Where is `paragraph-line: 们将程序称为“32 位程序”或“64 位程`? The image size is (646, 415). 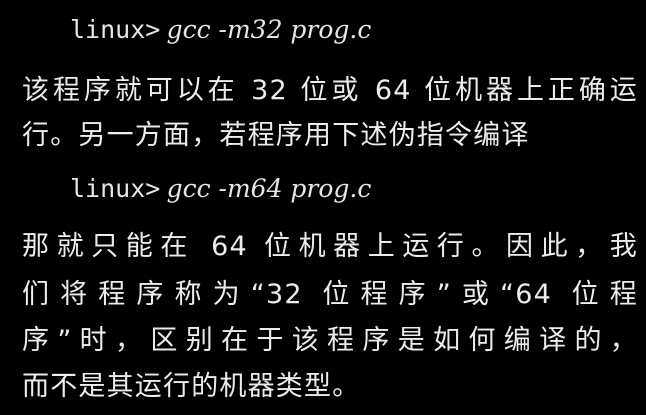 paragraph-line: 们将程序称为“32 位程序”或“64 位程 is located at coordinates (330, 294).